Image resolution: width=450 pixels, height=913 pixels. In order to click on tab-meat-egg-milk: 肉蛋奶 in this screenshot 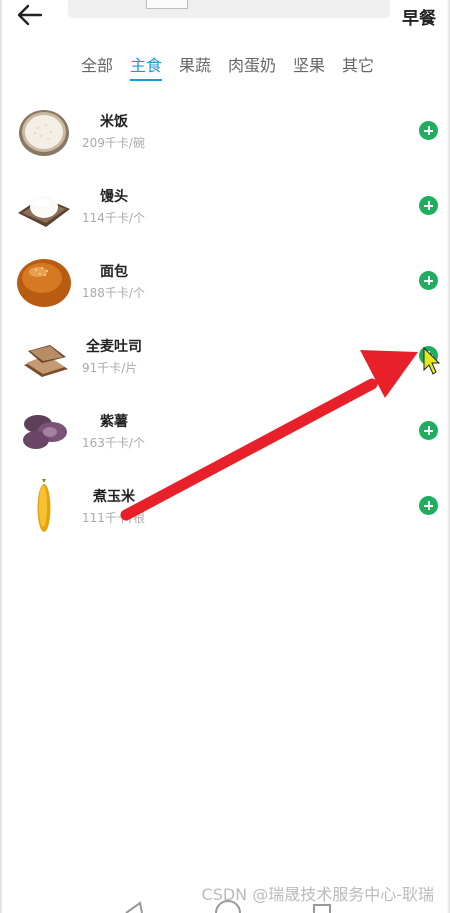, I will do `click(252, 66)`.